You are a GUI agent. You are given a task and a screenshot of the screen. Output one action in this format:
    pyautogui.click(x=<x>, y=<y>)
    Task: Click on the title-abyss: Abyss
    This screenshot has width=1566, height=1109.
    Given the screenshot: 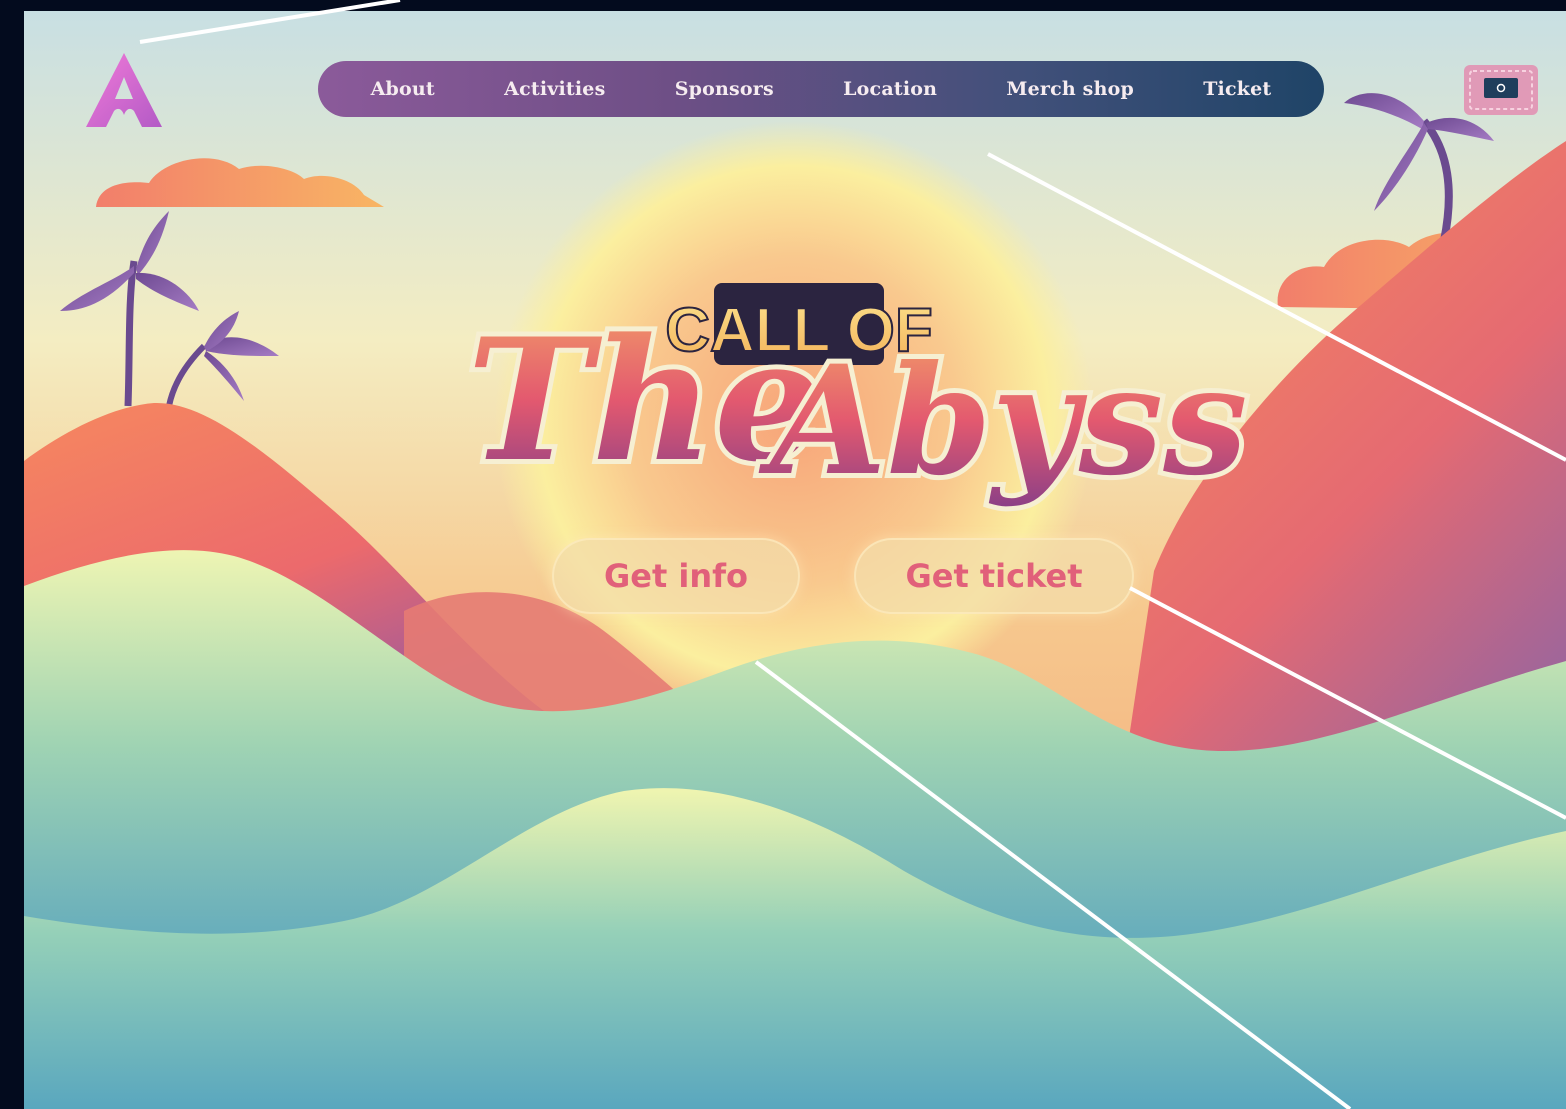 What is the action you would take?
    pyautogui.click(x=1002, y=421)
    